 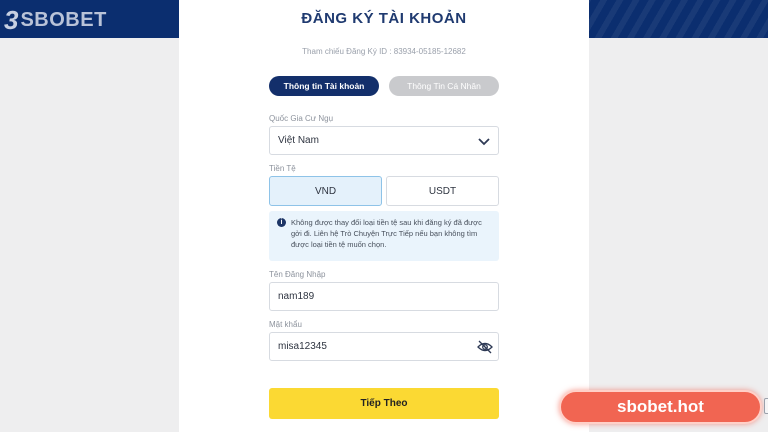 I want to click on username-label: Tên Đăng Nhập, so click(x=297, y=274).